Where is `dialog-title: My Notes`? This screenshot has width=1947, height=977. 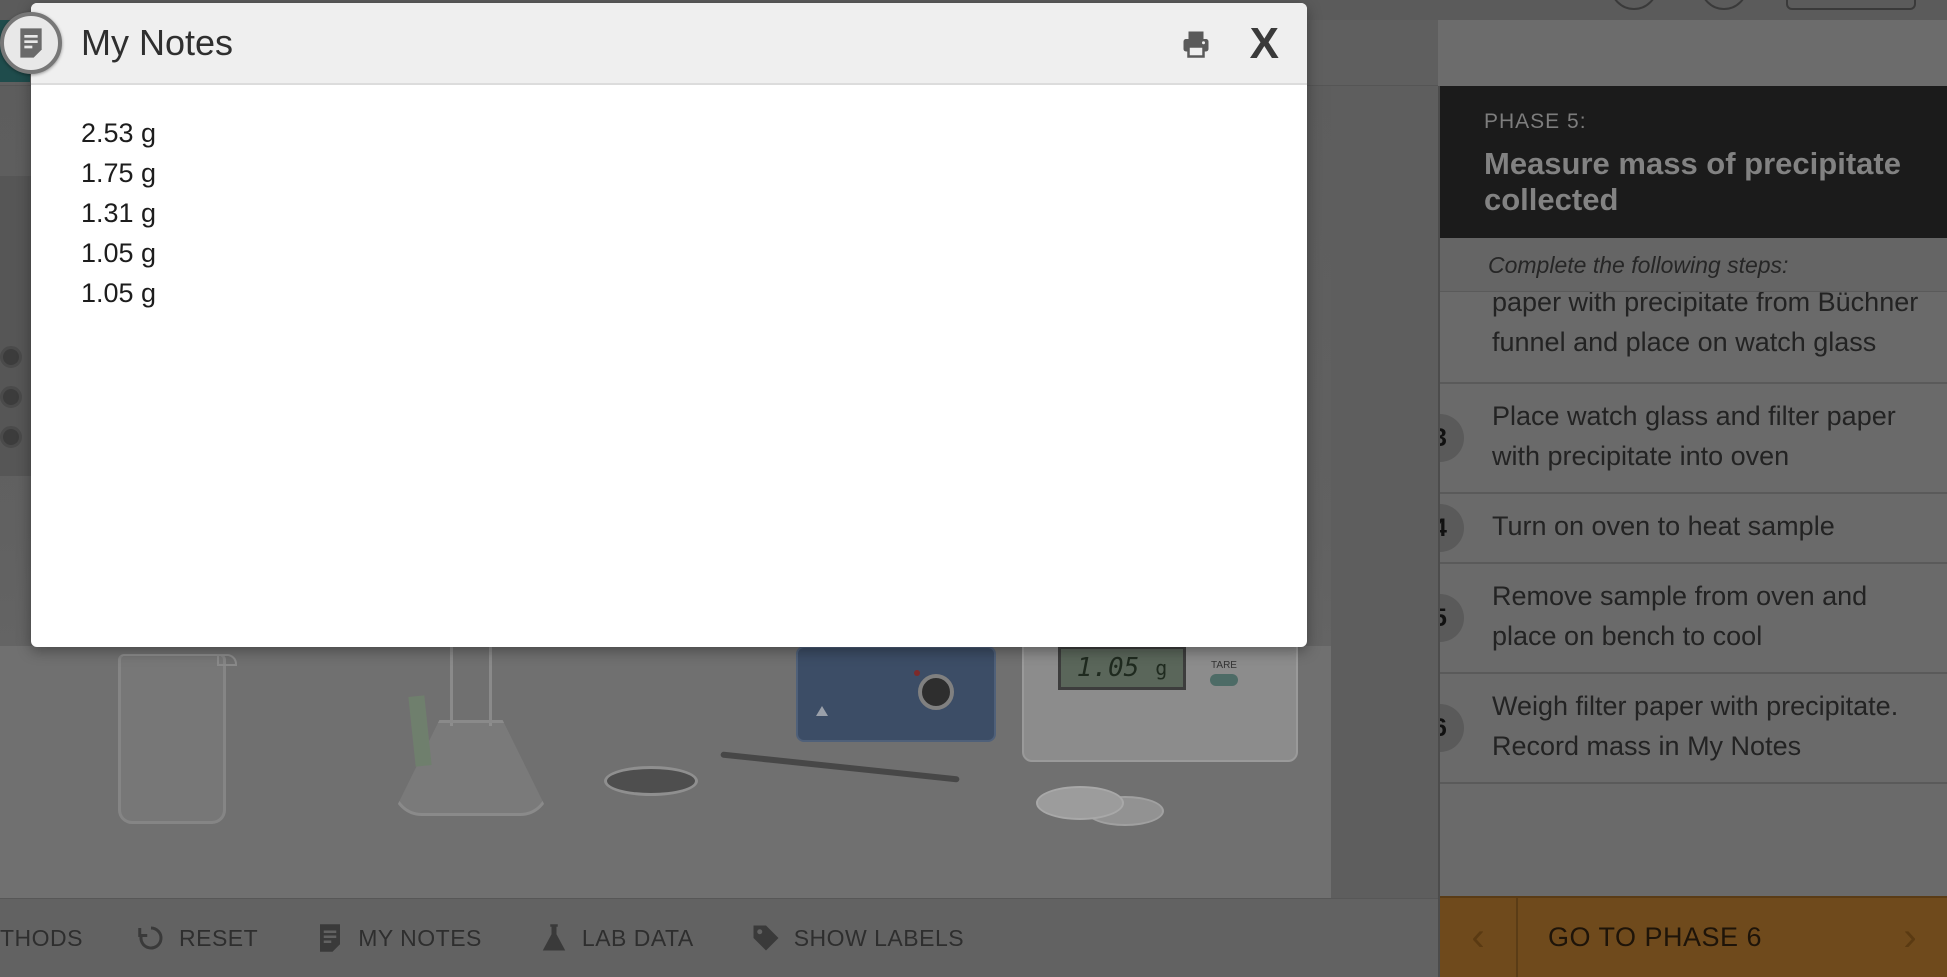 dialog-title: My Notes is located at coordinates (157, 42).